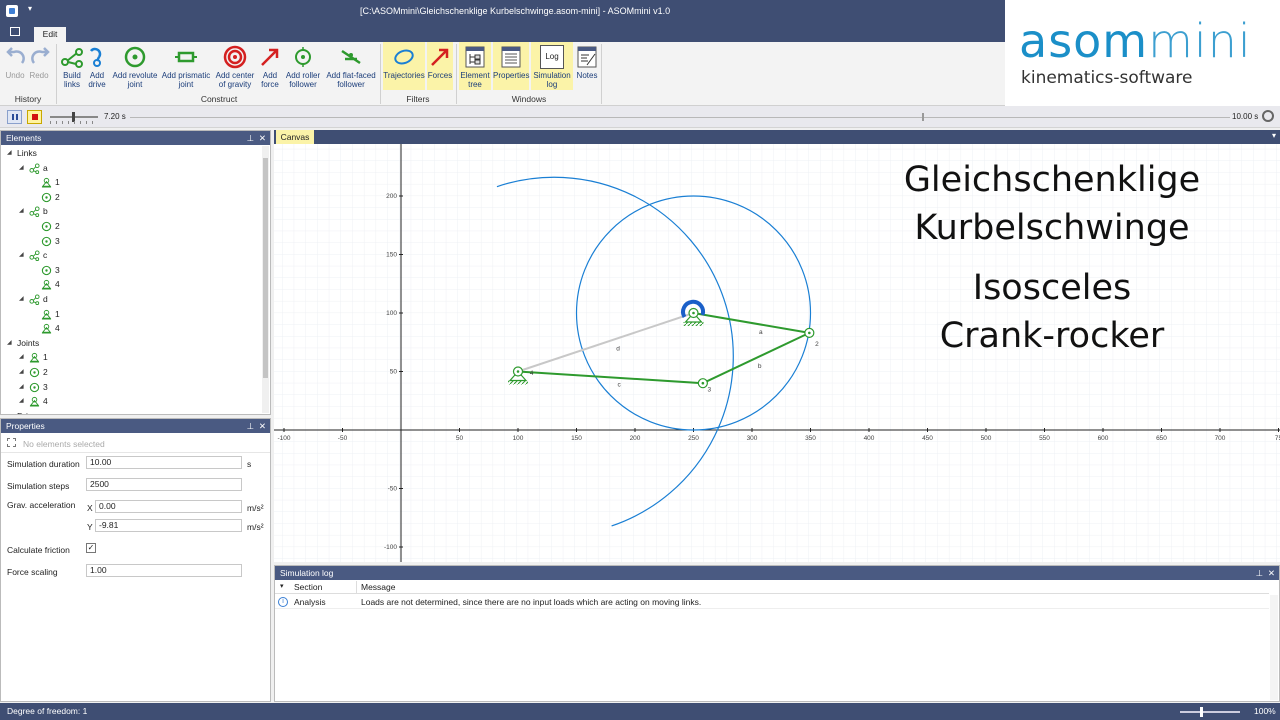 The image size is (1280, 720). I want to click on app-icon, so click(12, 11).